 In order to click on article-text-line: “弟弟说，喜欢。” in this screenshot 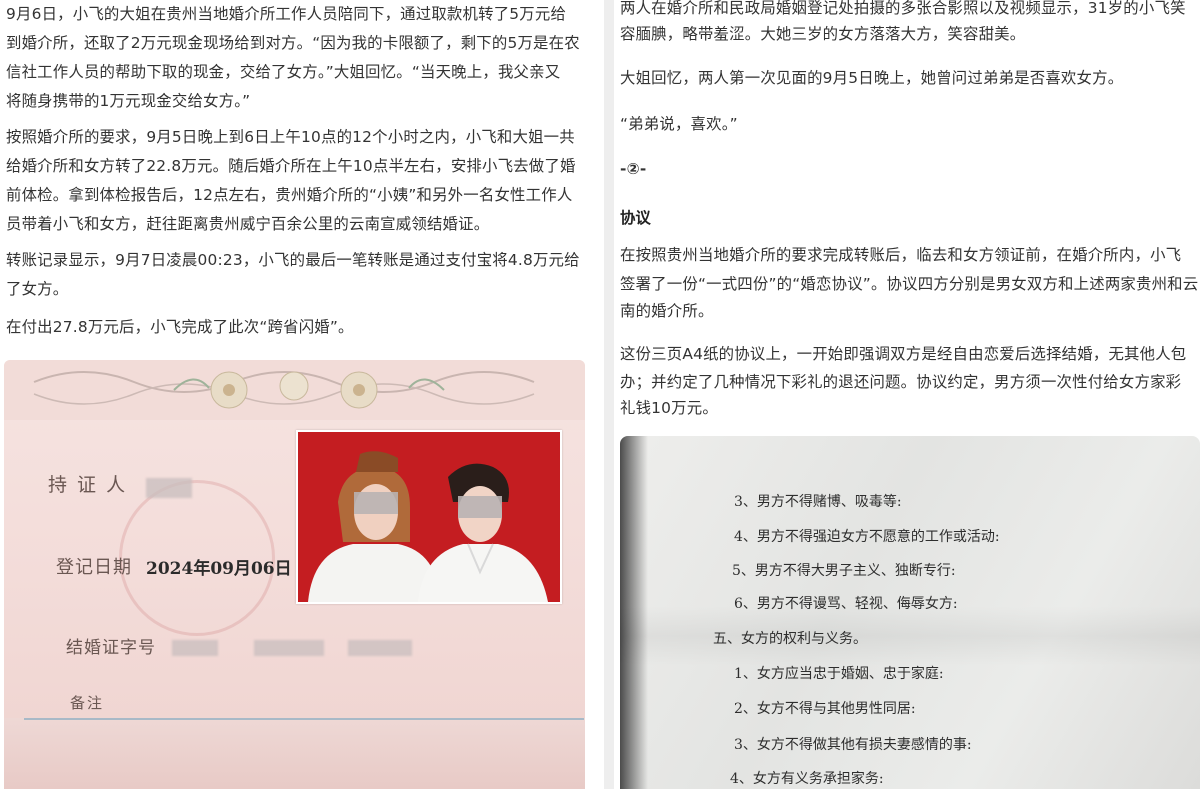, I will do `click(679, 124)`.